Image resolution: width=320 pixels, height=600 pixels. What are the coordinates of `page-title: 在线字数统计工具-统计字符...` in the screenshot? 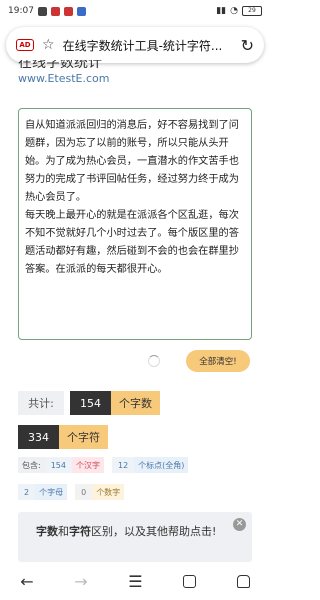 It's located at (148, 45).